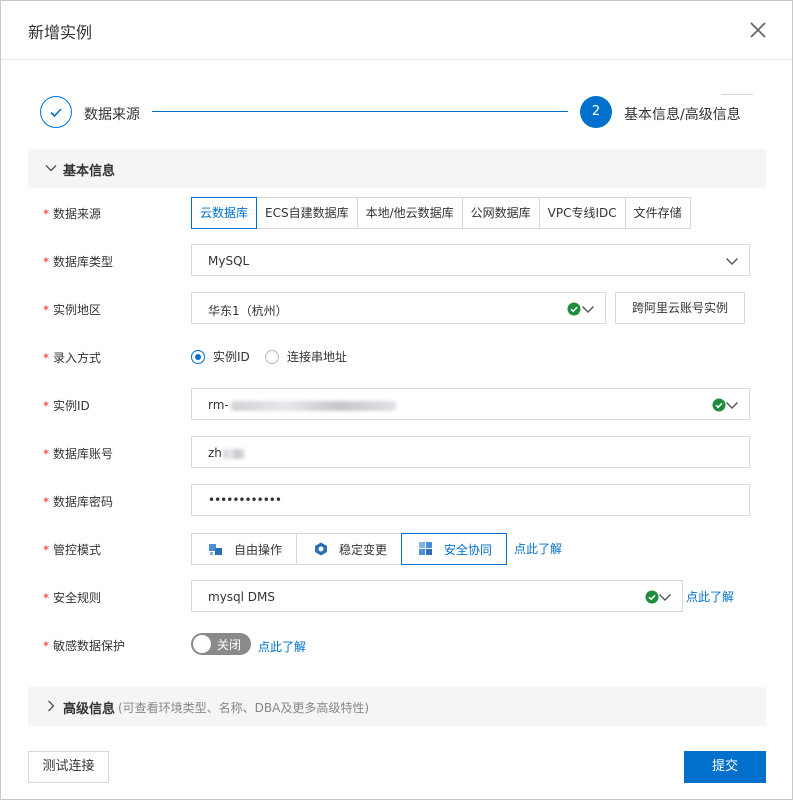 The height and width of the screenshot is (800, 793). I want to click on instance-id-select: rm-, so click(470, 404).